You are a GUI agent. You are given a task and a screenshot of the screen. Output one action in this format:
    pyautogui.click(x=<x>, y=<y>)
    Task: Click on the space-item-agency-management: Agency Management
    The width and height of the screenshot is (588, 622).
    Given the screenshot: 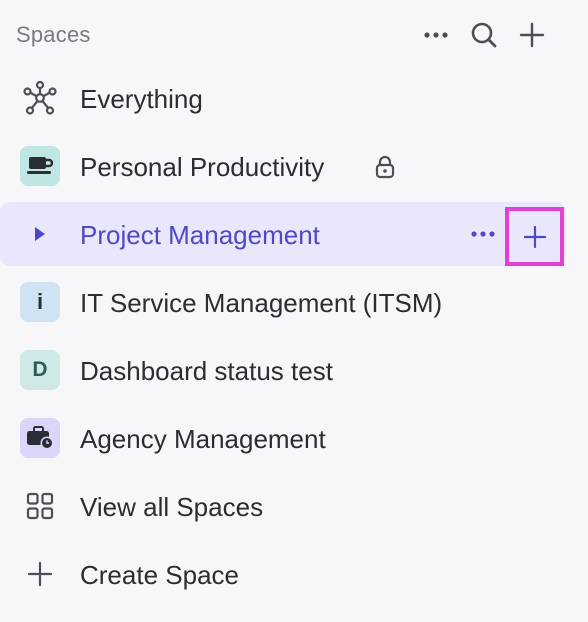 What is the action you would take?
    pyautogui.click(x=283, y=438)
    